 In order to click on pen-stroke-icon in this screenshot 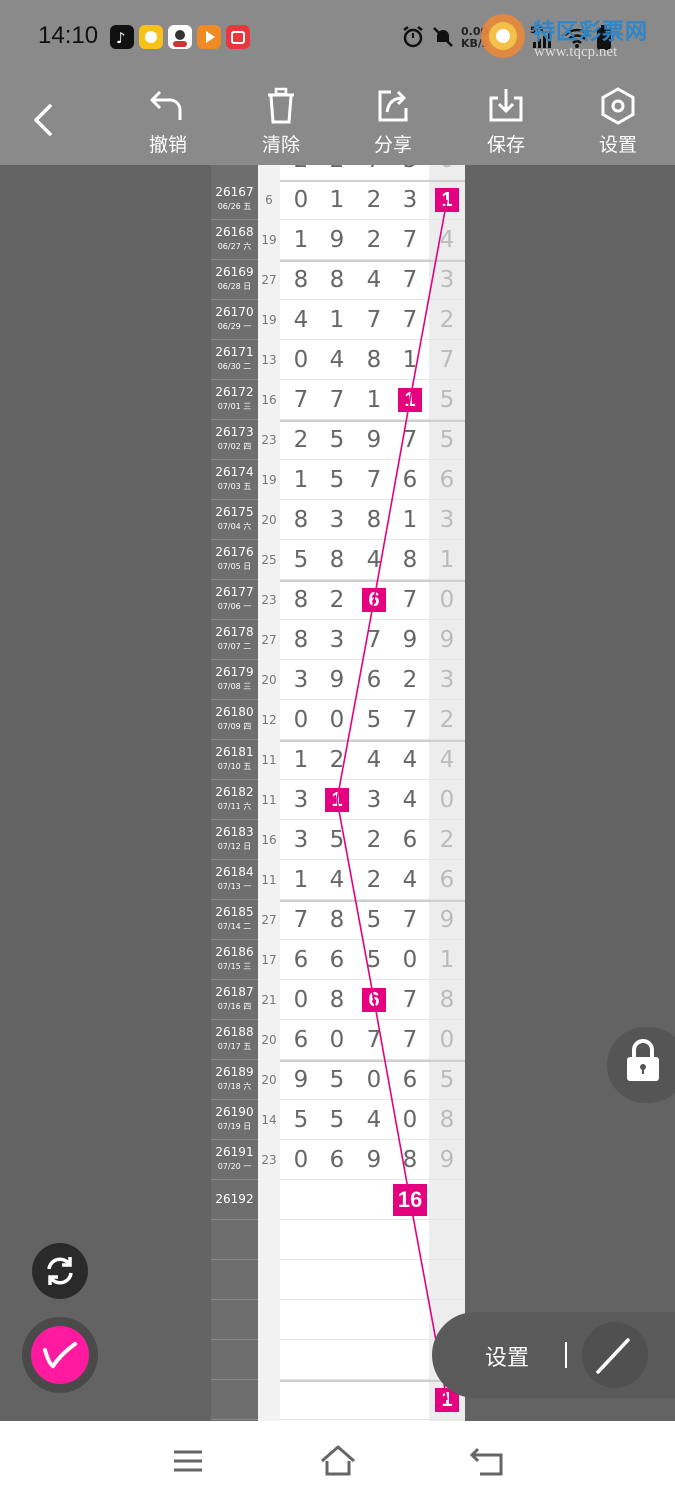, I will do `click(60, 1355)`.